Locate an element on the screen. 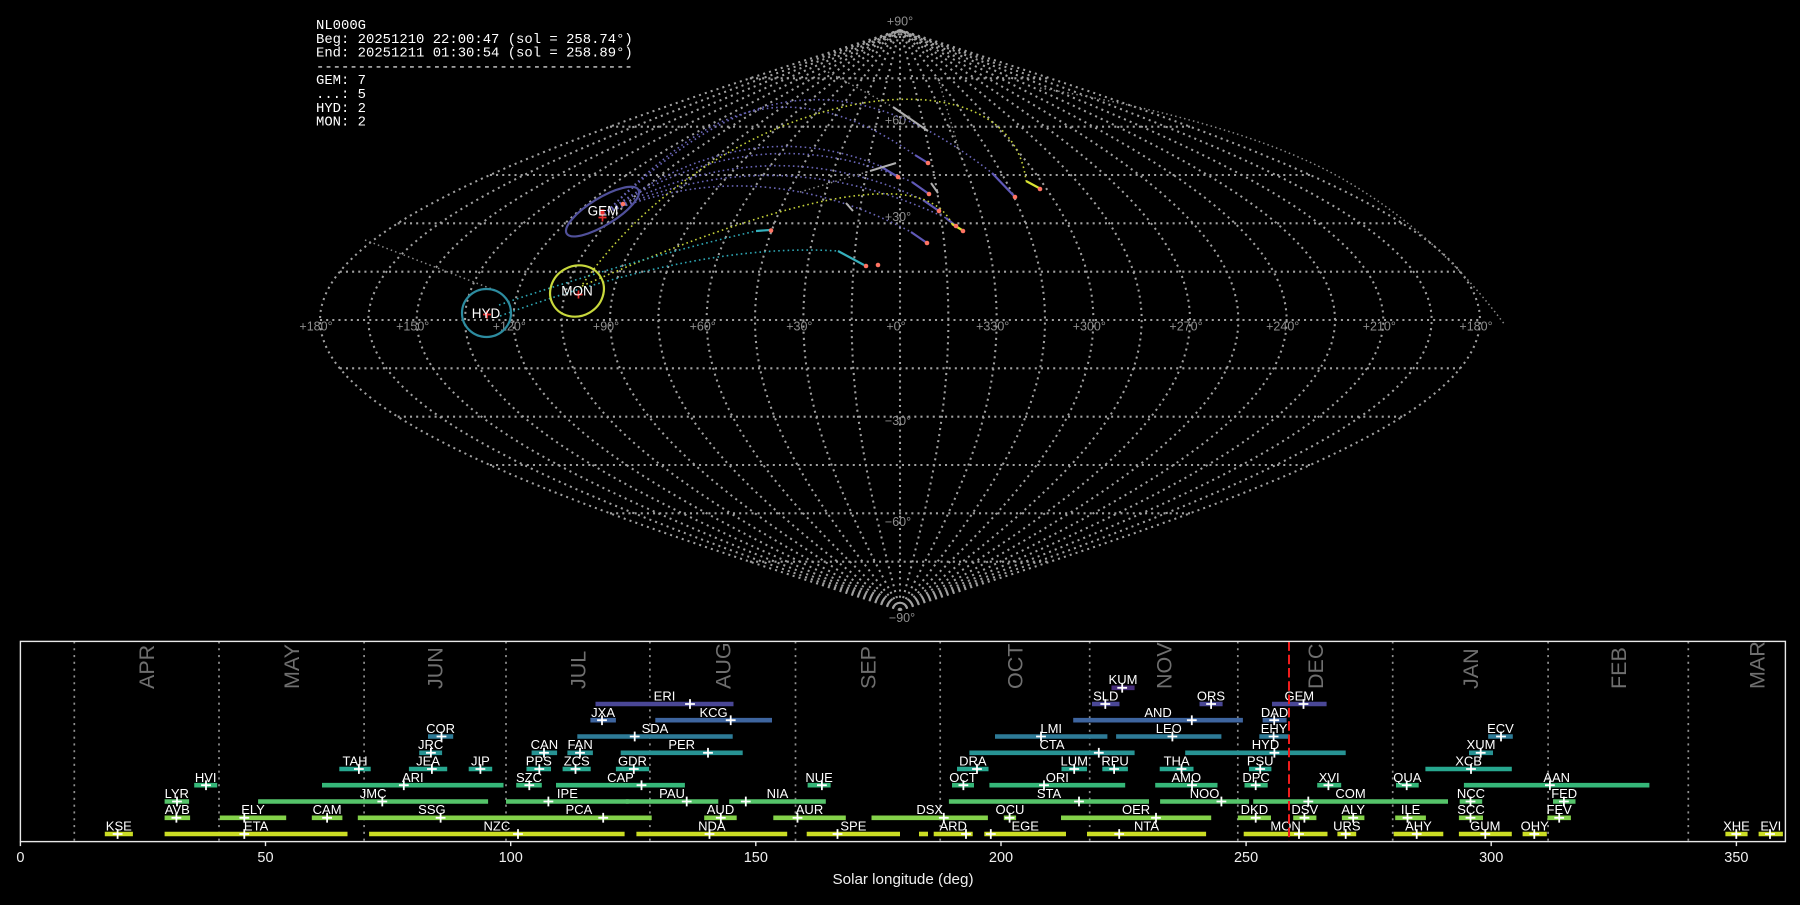  svg-text: THA is located at coordinates (1177, 761).